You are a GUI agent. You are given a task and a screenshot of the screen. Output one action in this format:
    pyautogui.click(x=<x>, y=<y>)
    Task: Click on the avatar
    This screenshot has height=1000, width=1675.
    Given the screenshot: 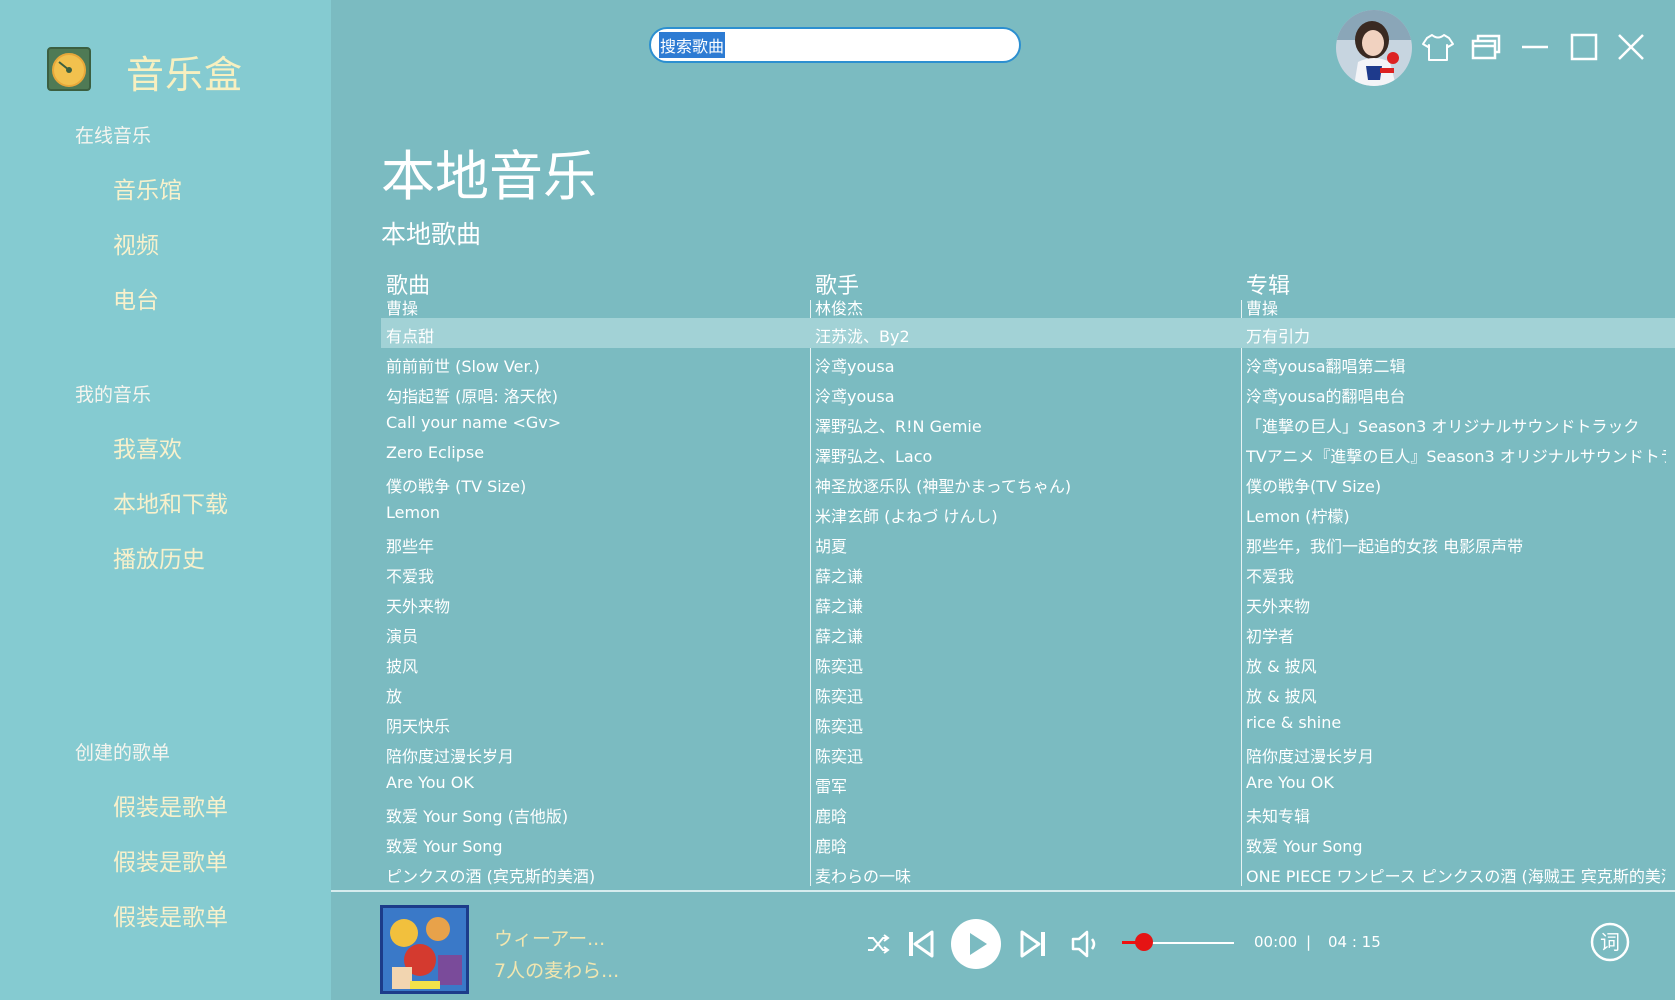 What is the action you would take?
    pyautogui.click(x=1374, y=48)
    